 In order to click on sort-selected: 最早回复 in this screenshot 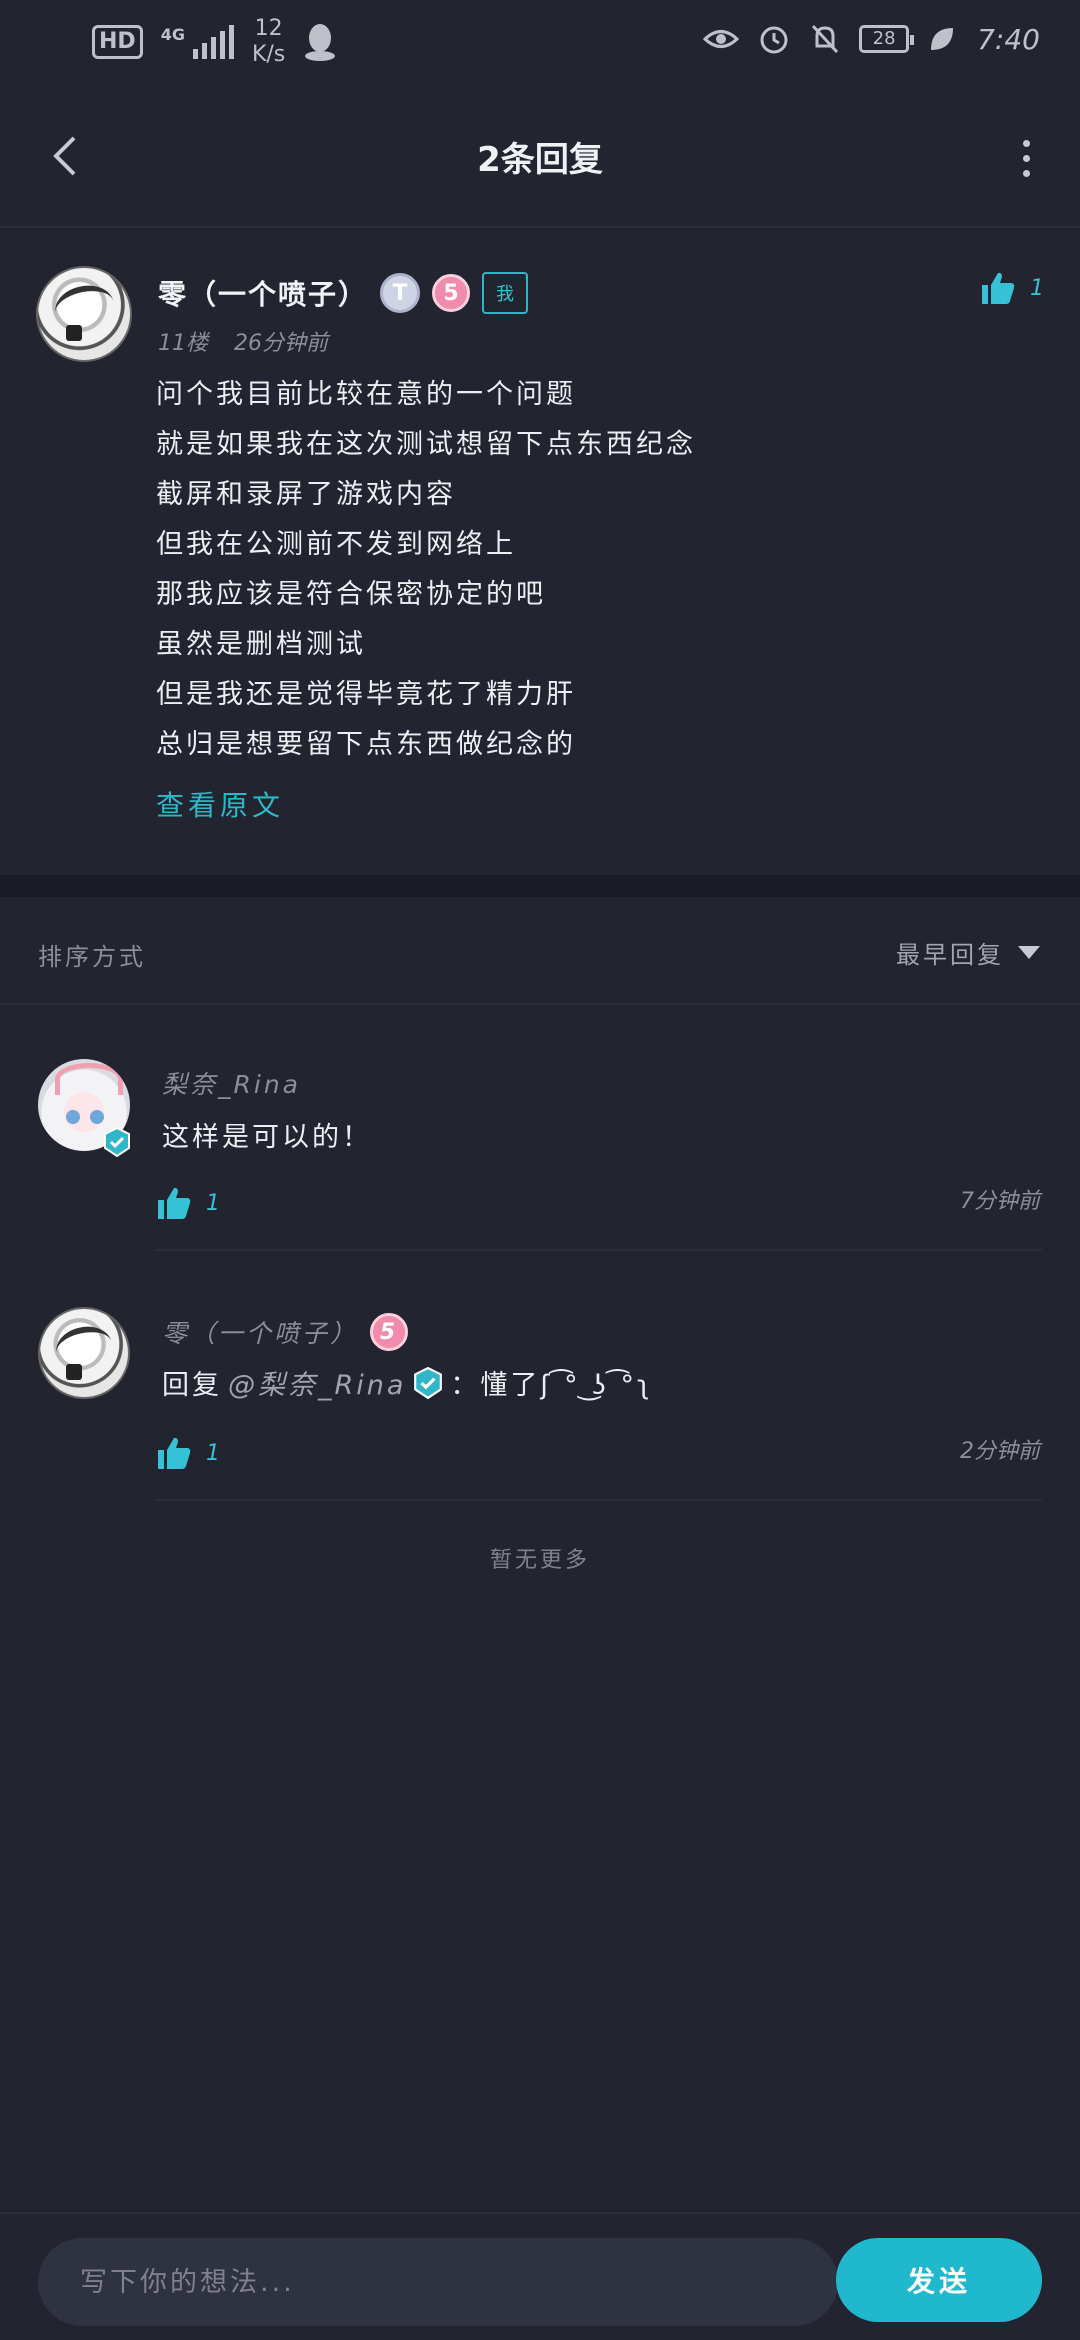, I will do `click(950, 955)`.